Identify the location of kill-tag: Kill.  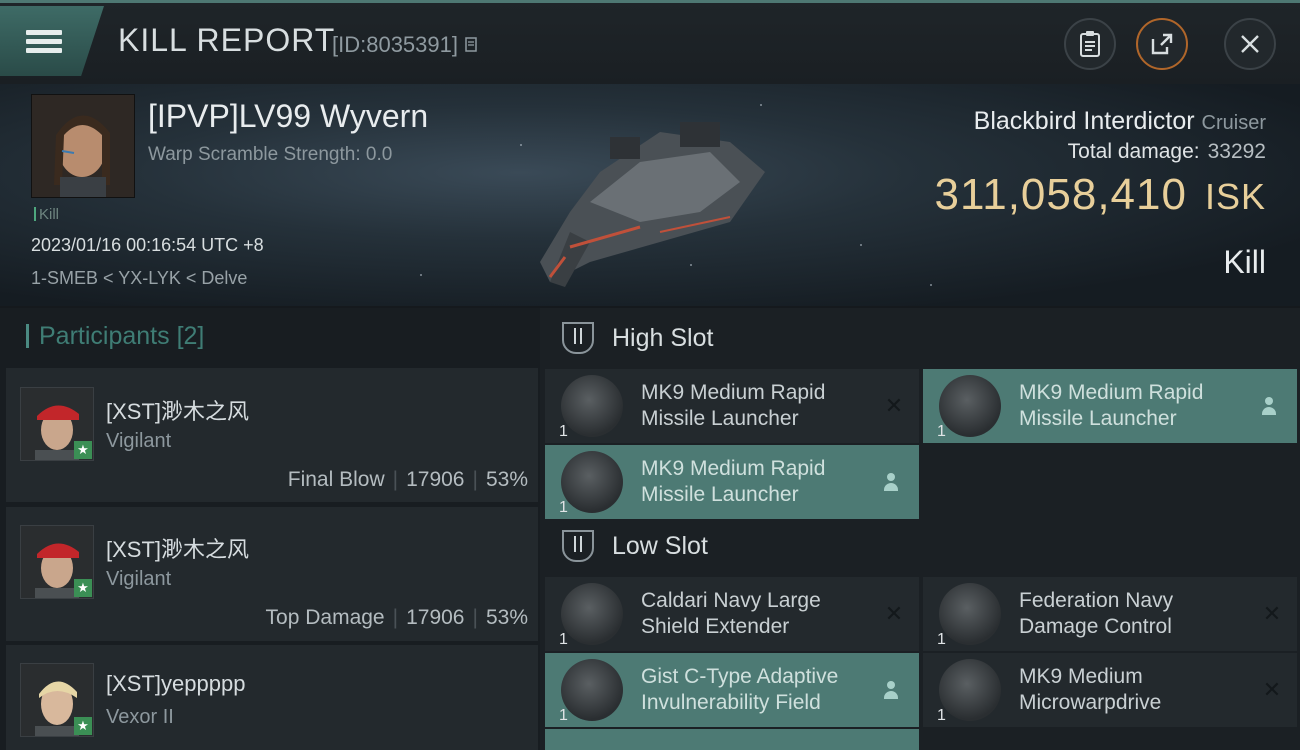
(46, 214).